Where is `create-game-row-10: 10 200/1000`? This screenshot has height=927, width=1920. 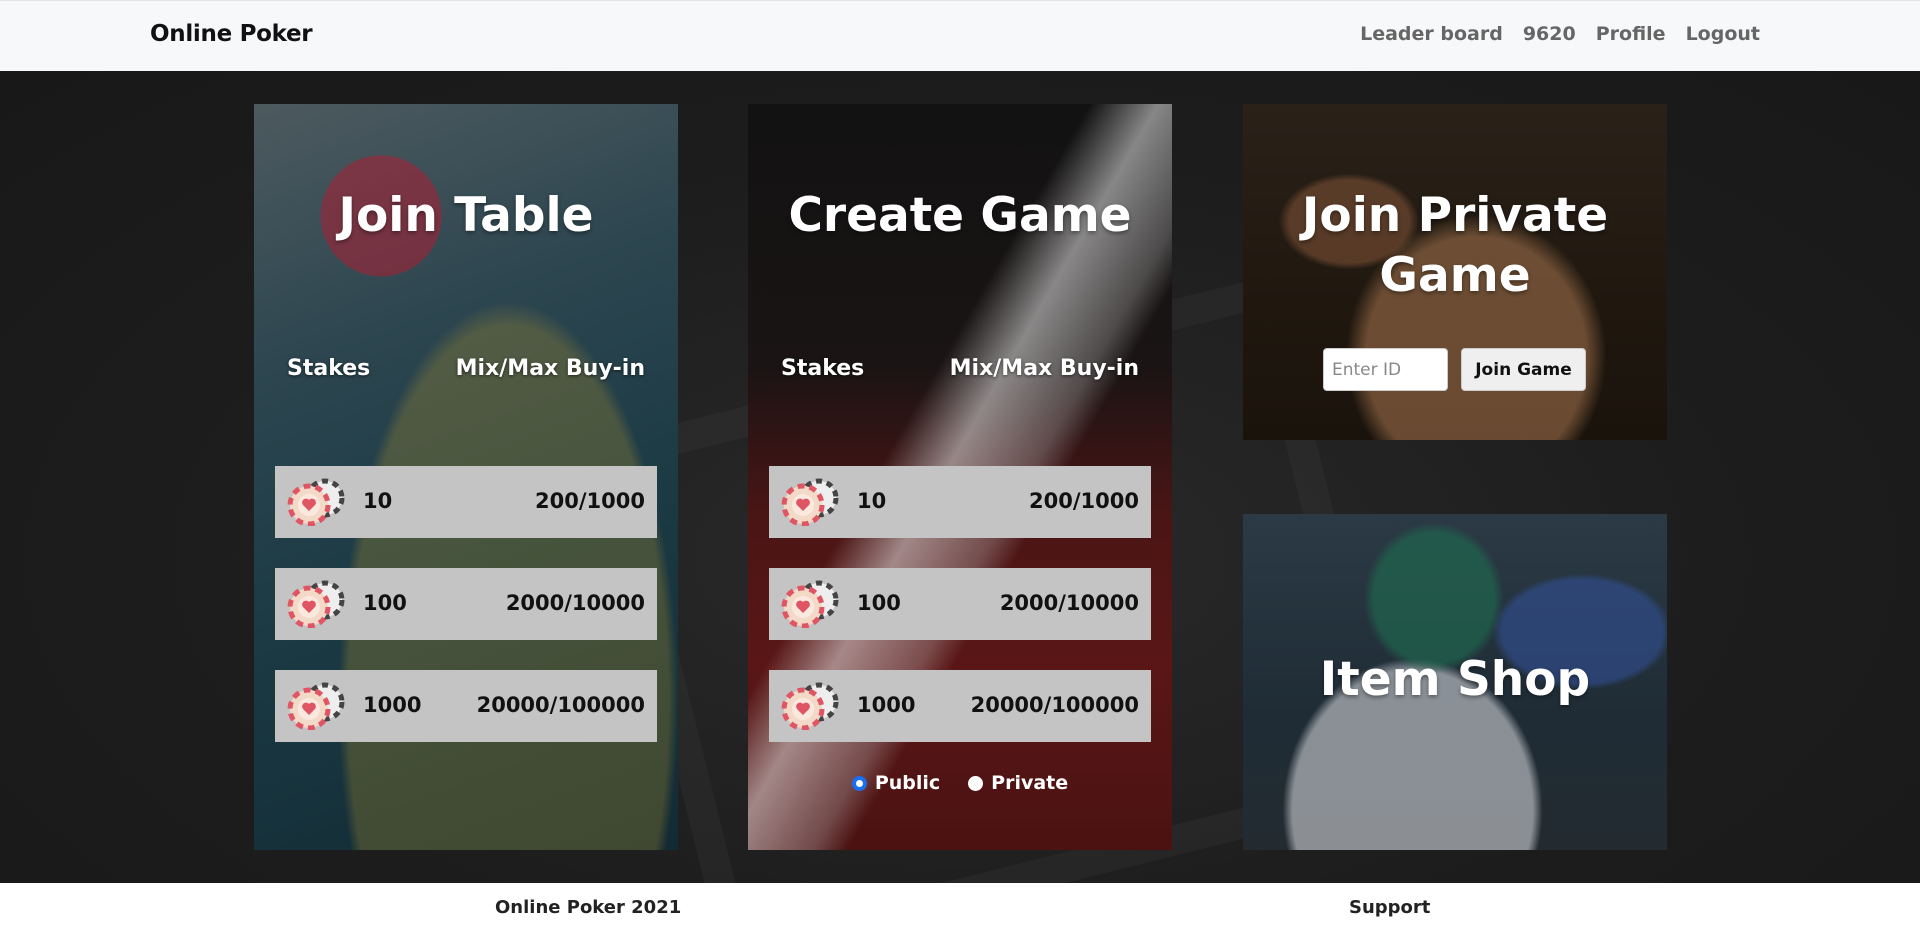
create-game-row-10: 10 200/1000 is located at coordinates (960, 502).